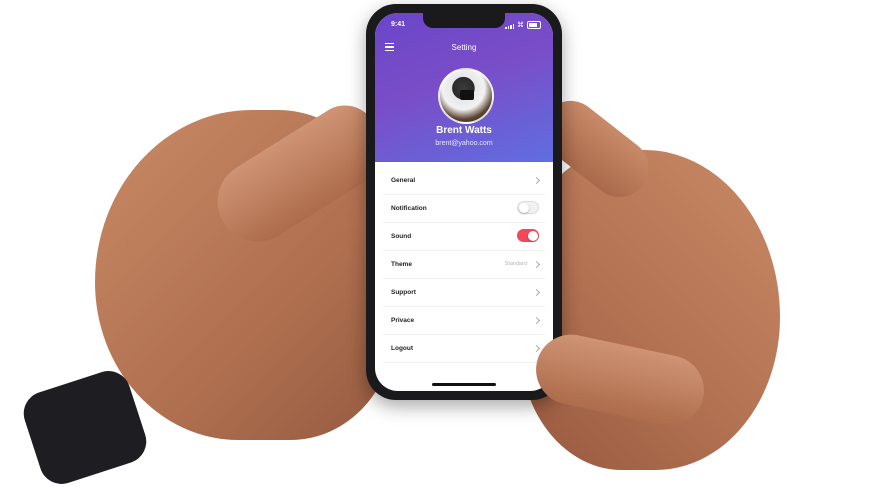 The height and width of the screenshot is (490, 878). What do you see at coordinates (403, 180) in the screenshot?
I see `settings-item-label: General` at bounding box center [403, 180].